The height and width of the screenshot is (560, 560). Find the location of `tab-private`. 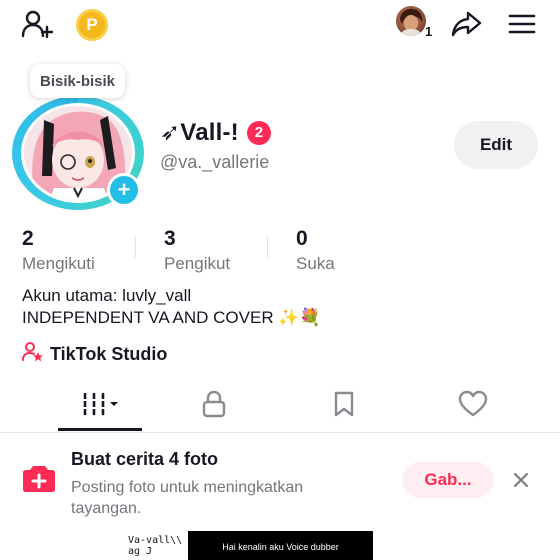

tab-private is located at coordinates (214, 406).